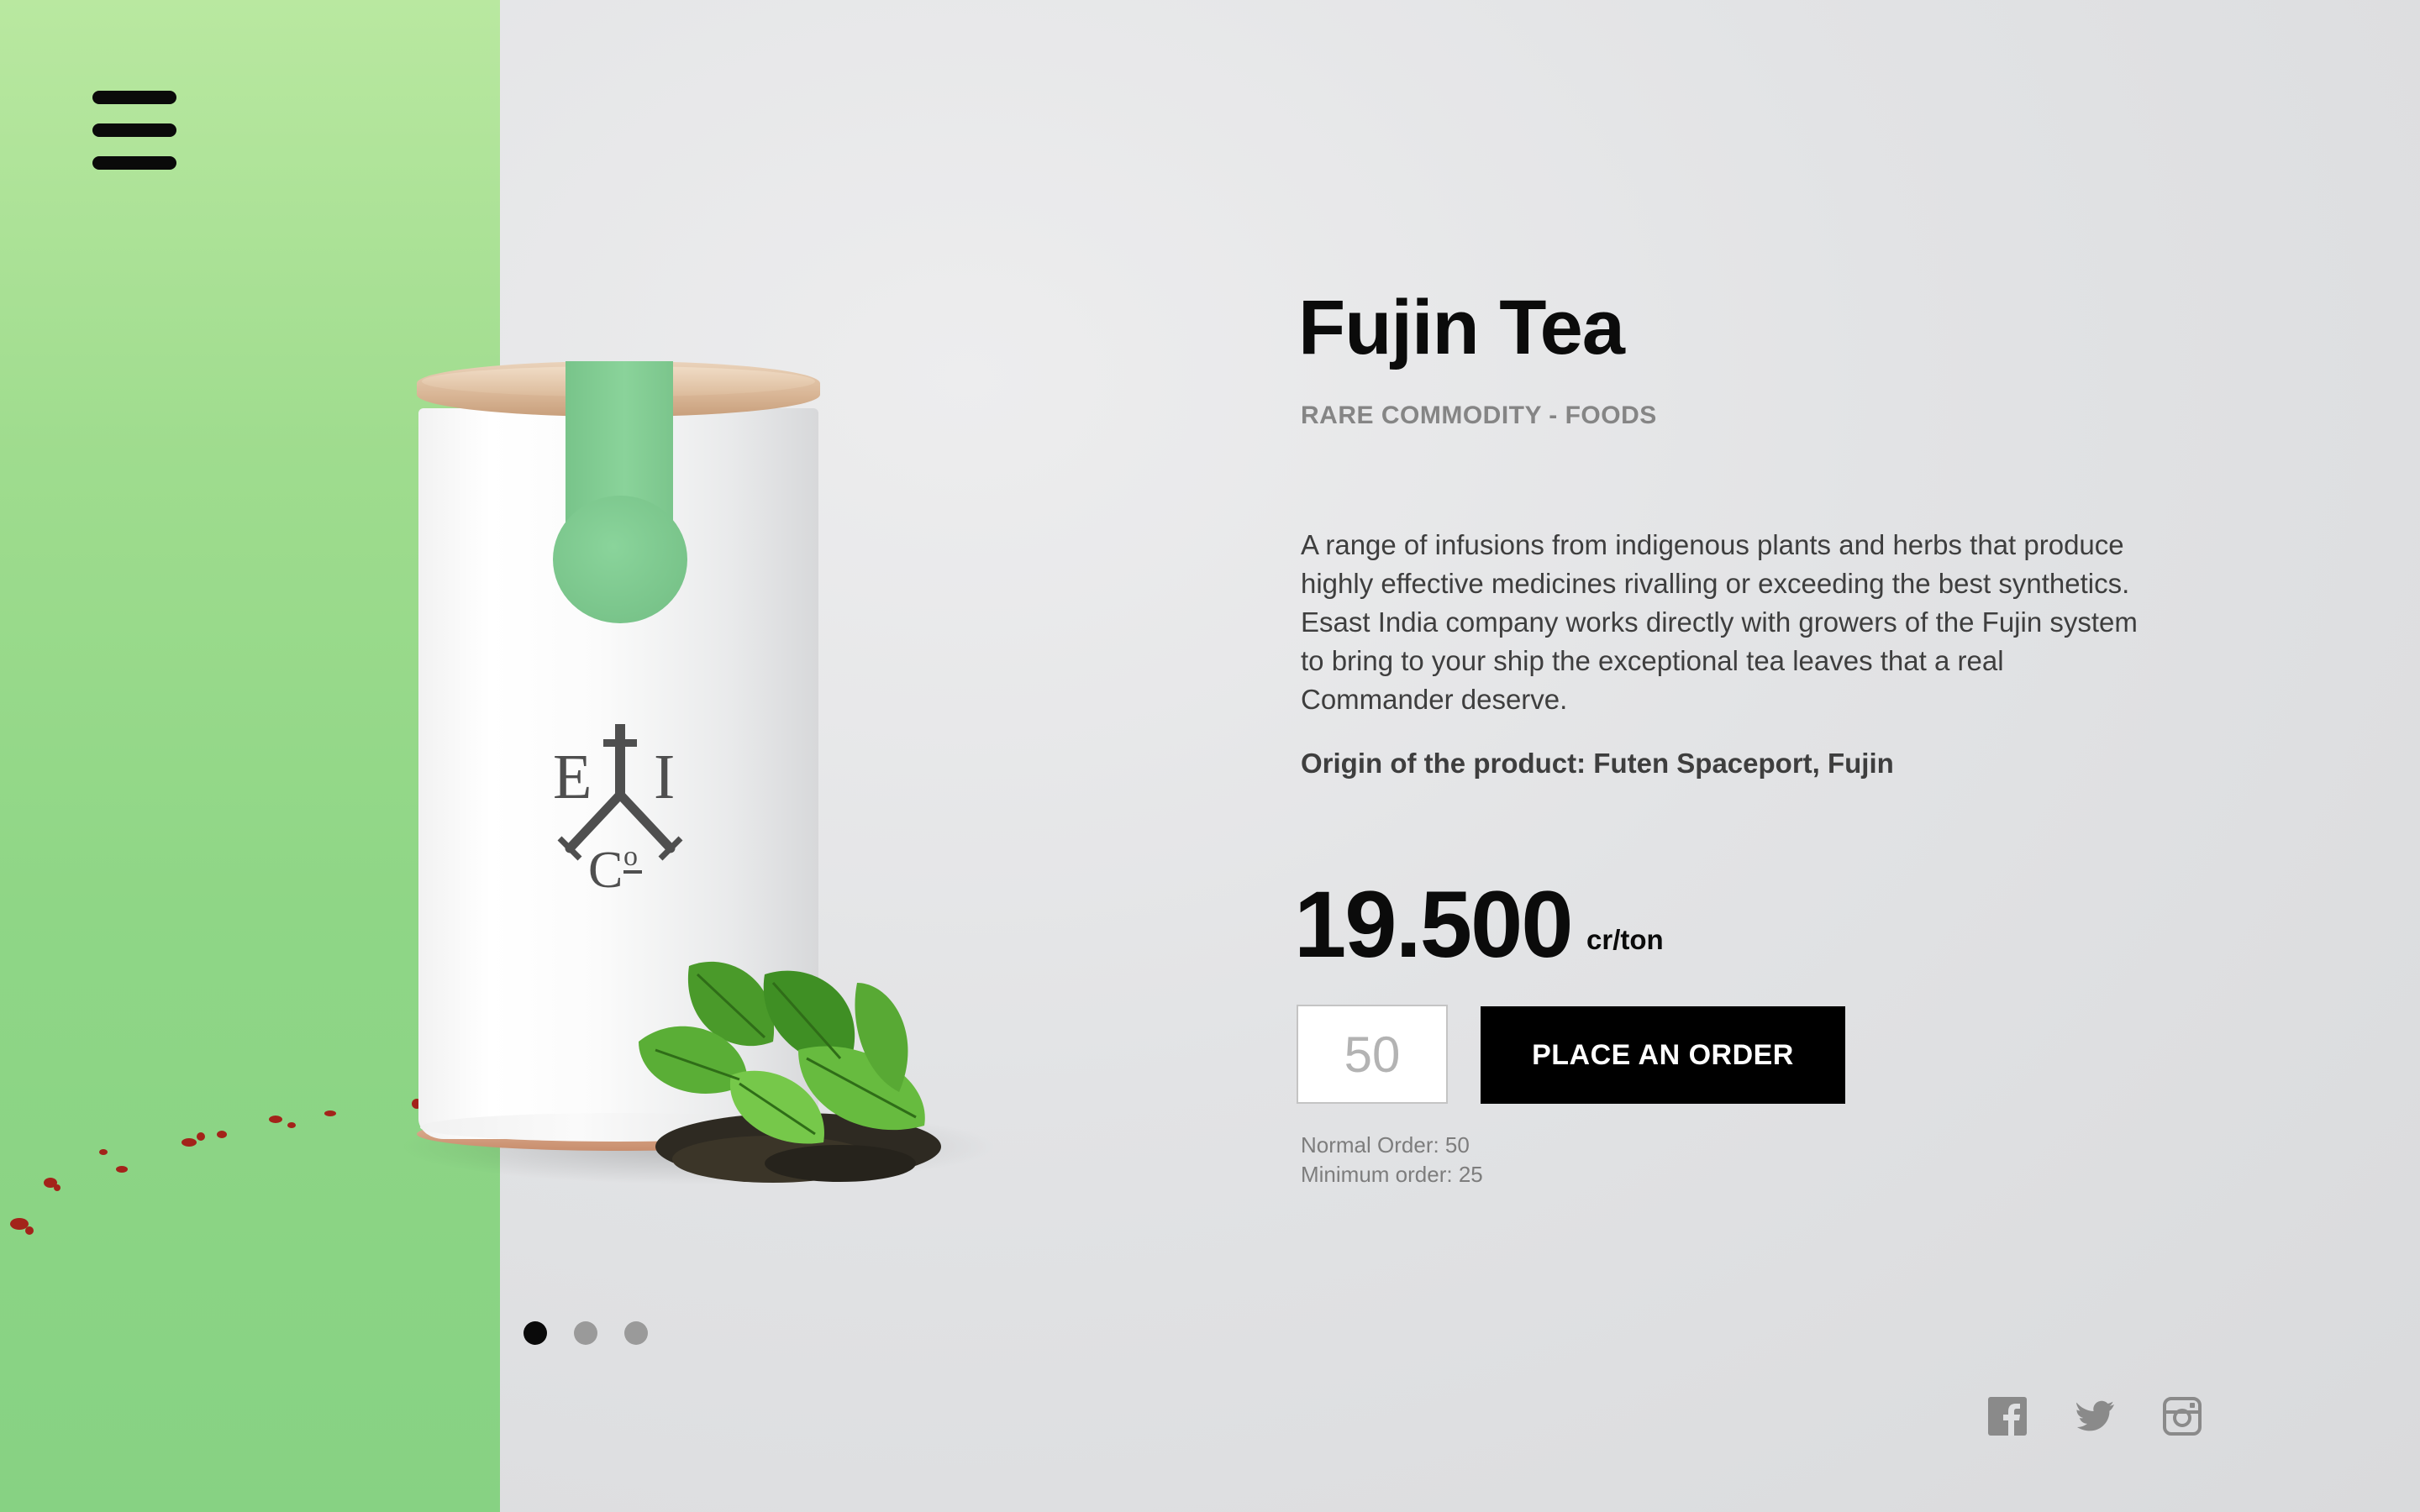 The height and width of the screenshot is (1512, 2420). Describe the element at coordinates (790, 1072) in the screenshot. I see `tea-leaves-image` at that location.